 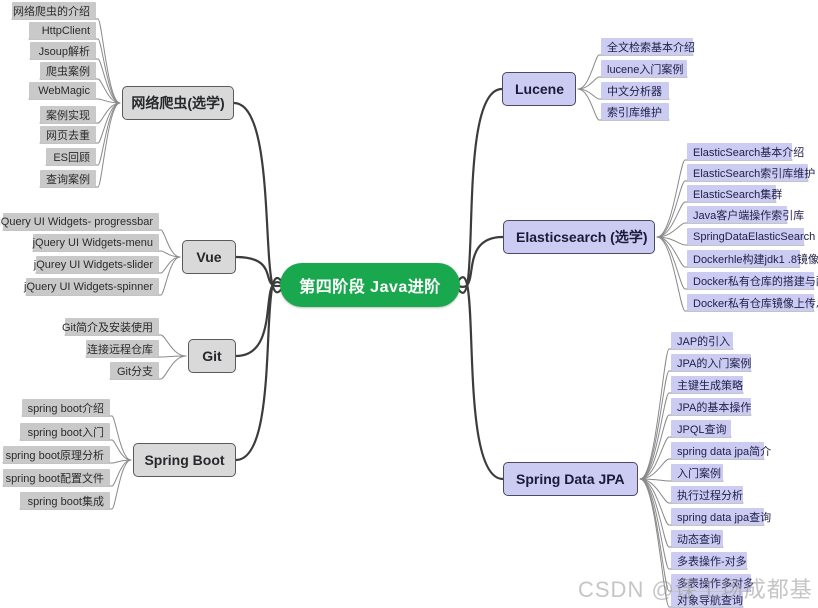 I want to click on node-label: Jsoup解析, so click(x=64, y=51).